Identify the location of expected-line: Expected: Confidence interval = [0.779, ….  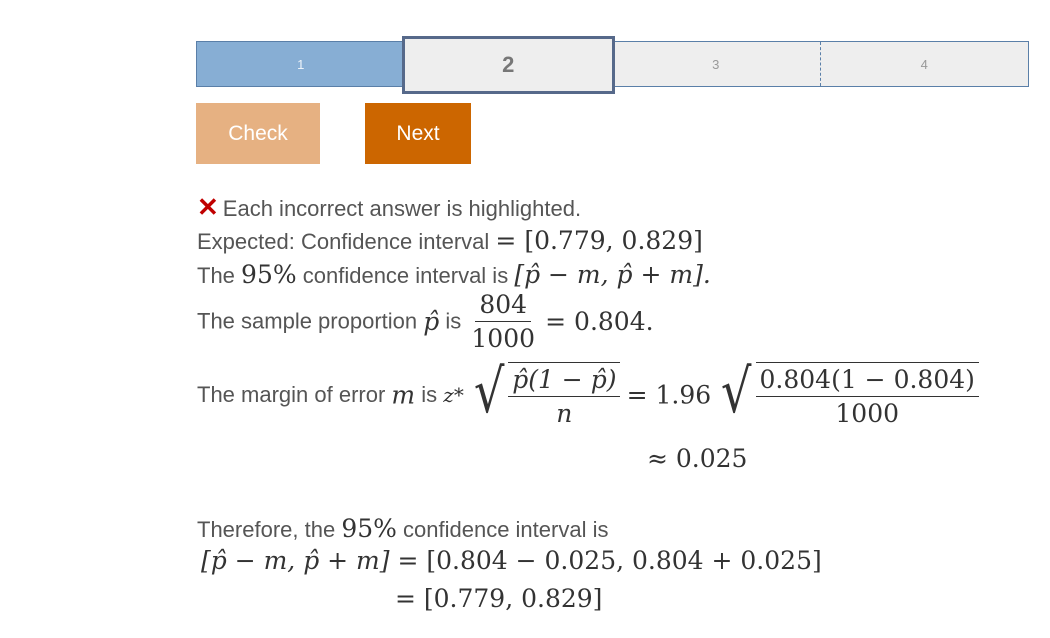
(450, 240).